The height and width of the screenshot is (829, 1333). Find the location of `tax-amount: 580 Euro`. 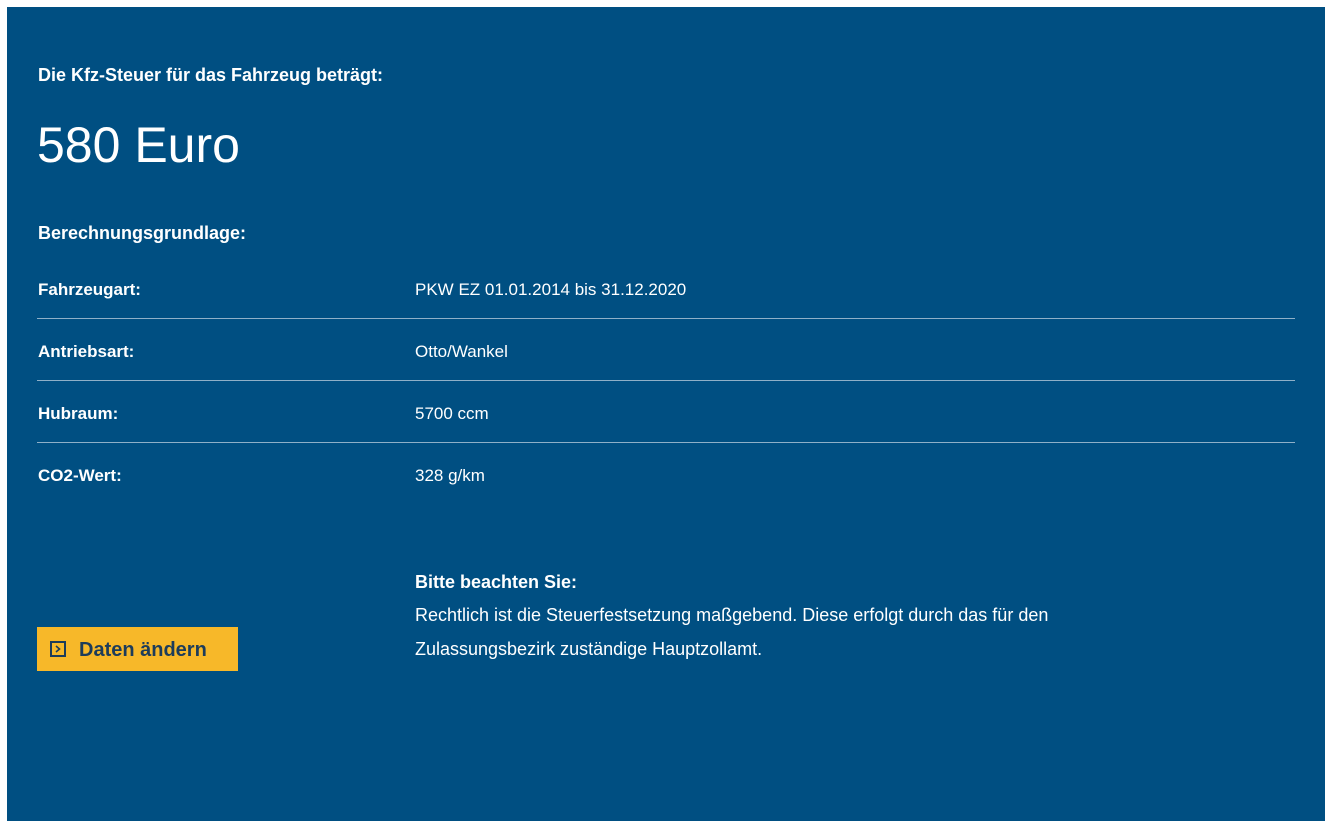

tax-amount: 580 Euro is located at coordinates (138, 145).